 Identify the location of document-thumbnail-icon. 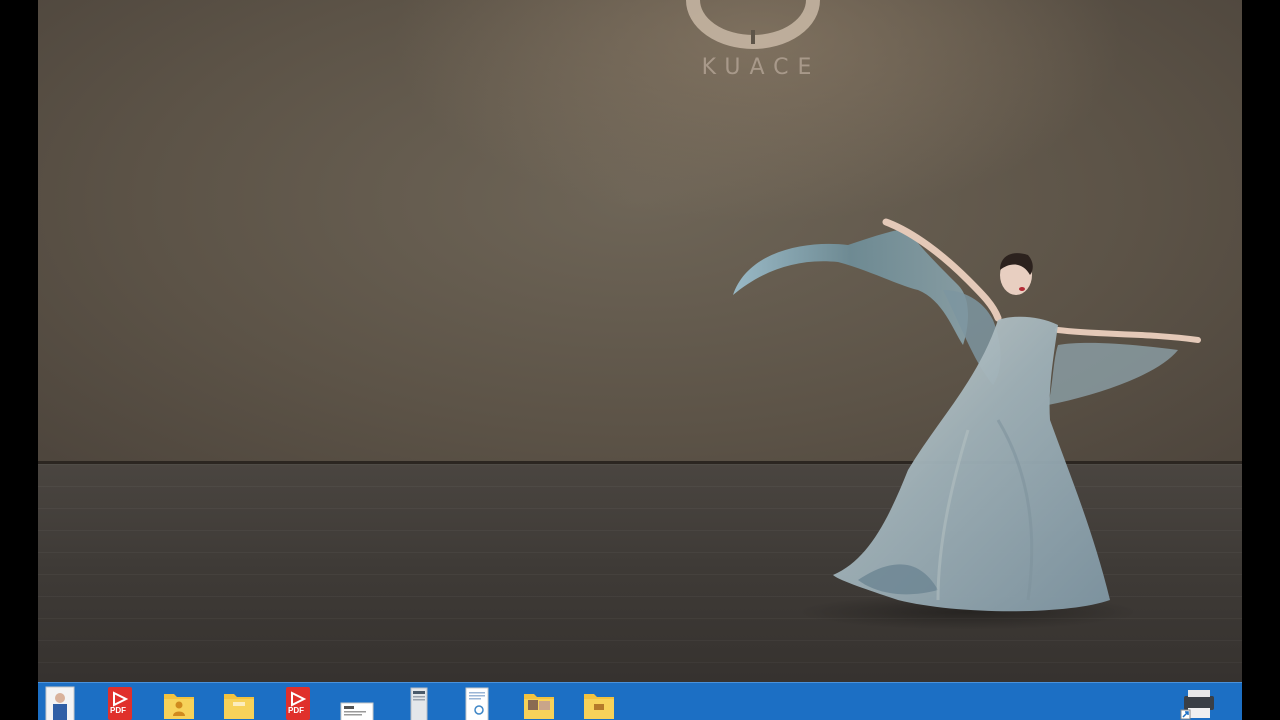
(357, 711).